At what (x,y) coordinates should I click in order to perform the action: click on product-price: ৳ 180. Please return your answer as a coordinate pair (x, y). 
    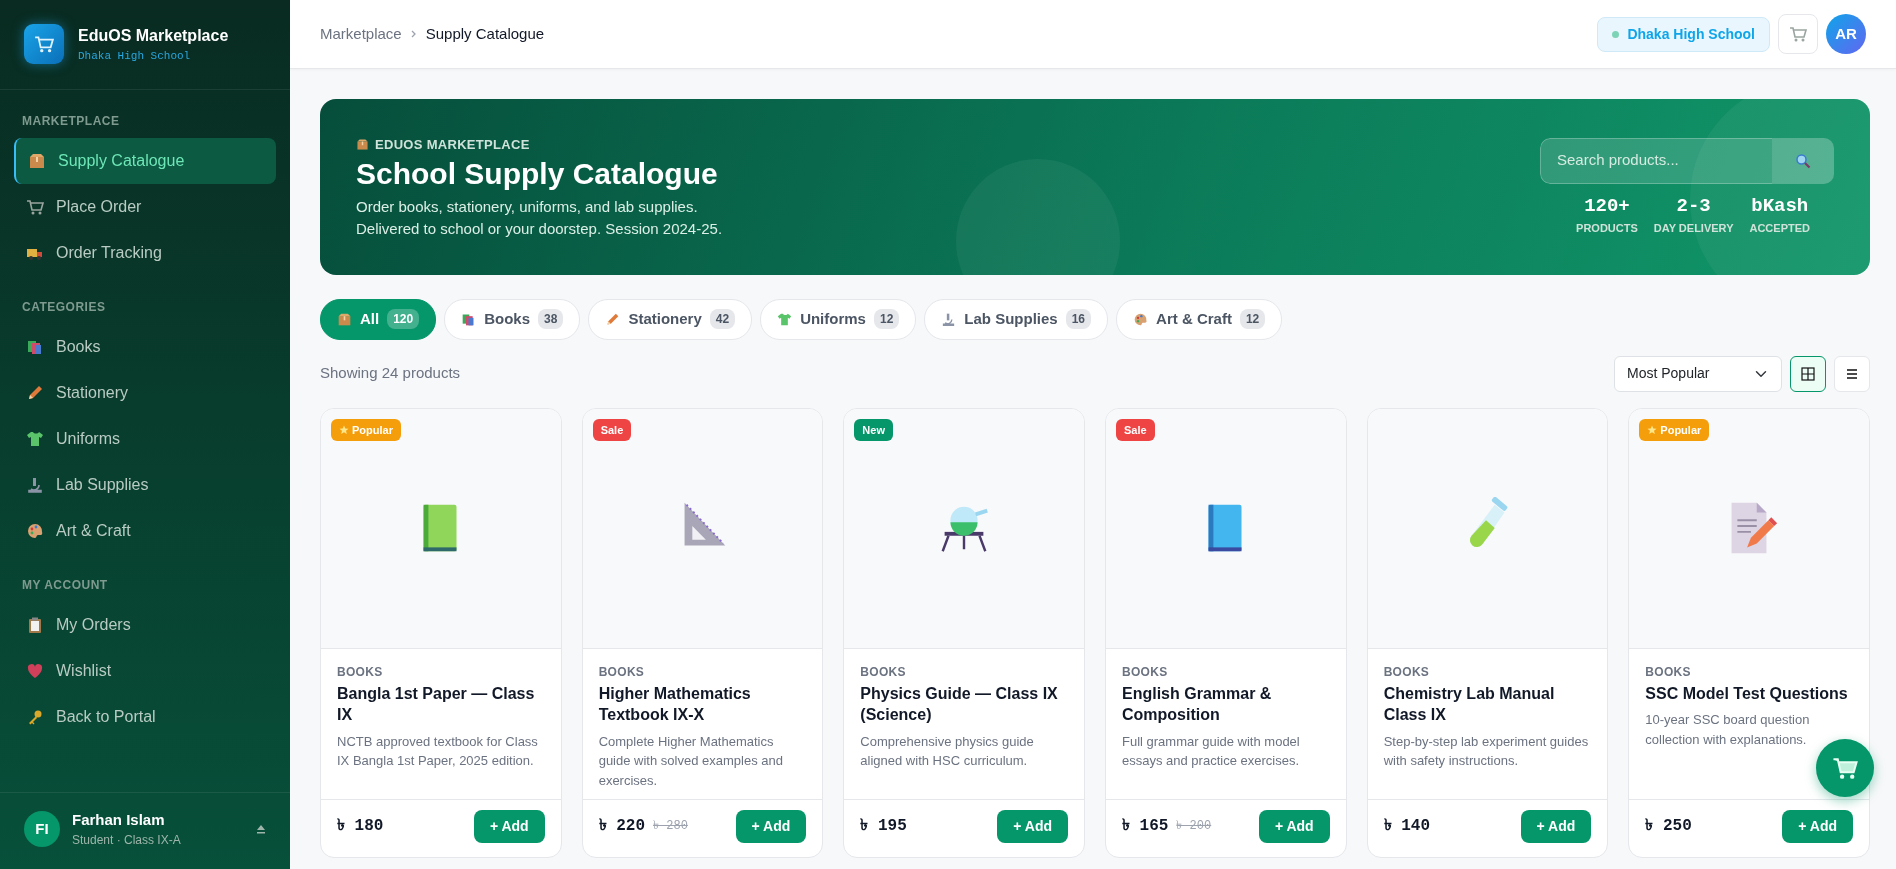
    Looking at the image, I should click on (360, 826).